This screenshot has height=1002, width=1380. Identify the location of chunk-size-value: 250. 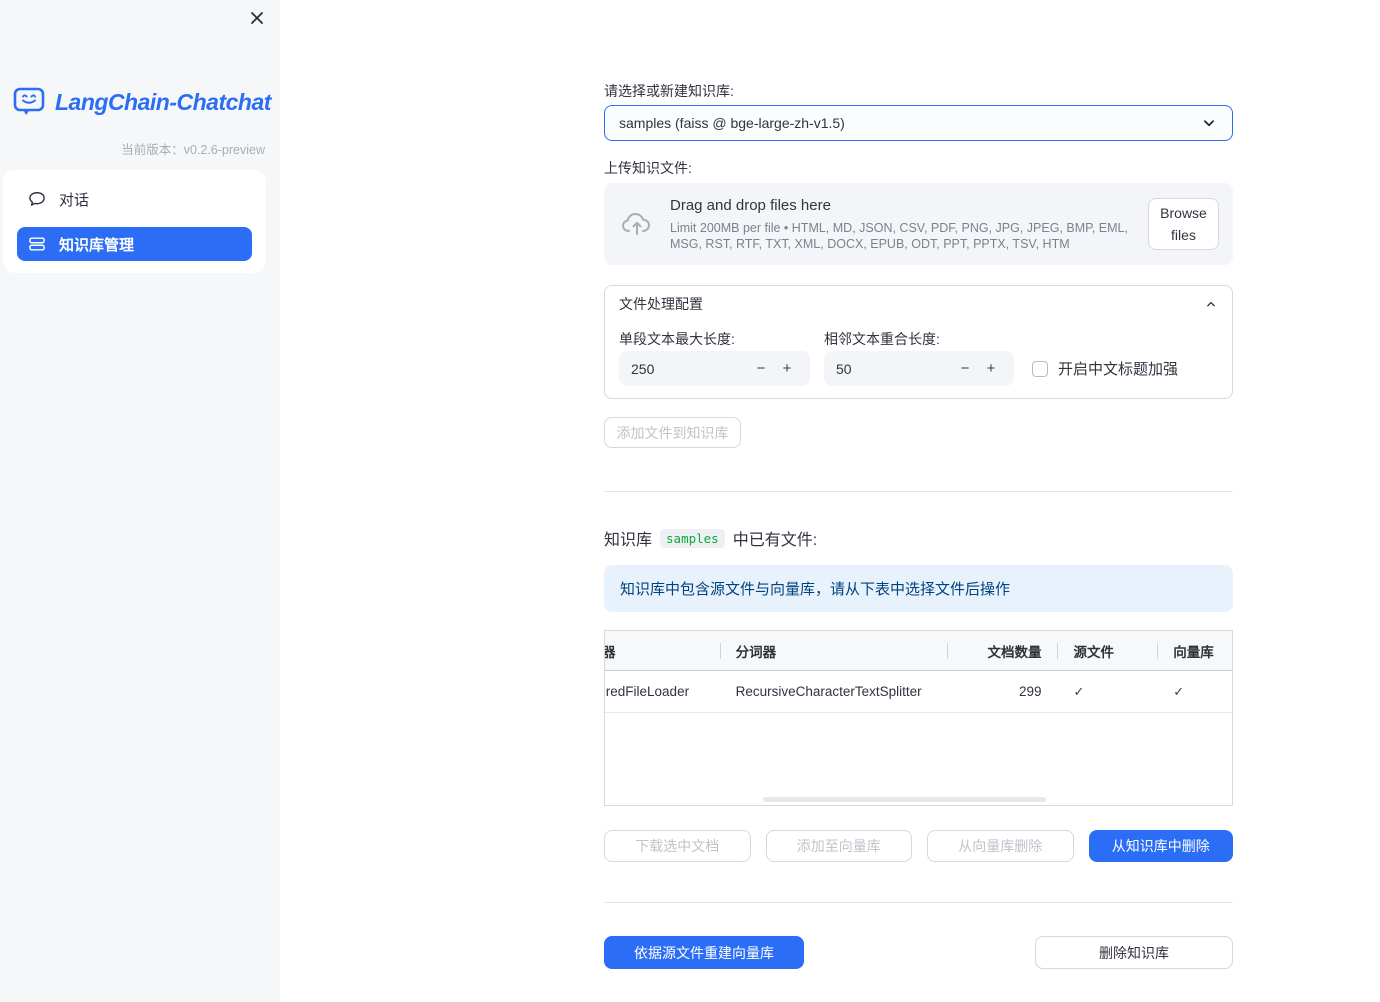
(643, 368).